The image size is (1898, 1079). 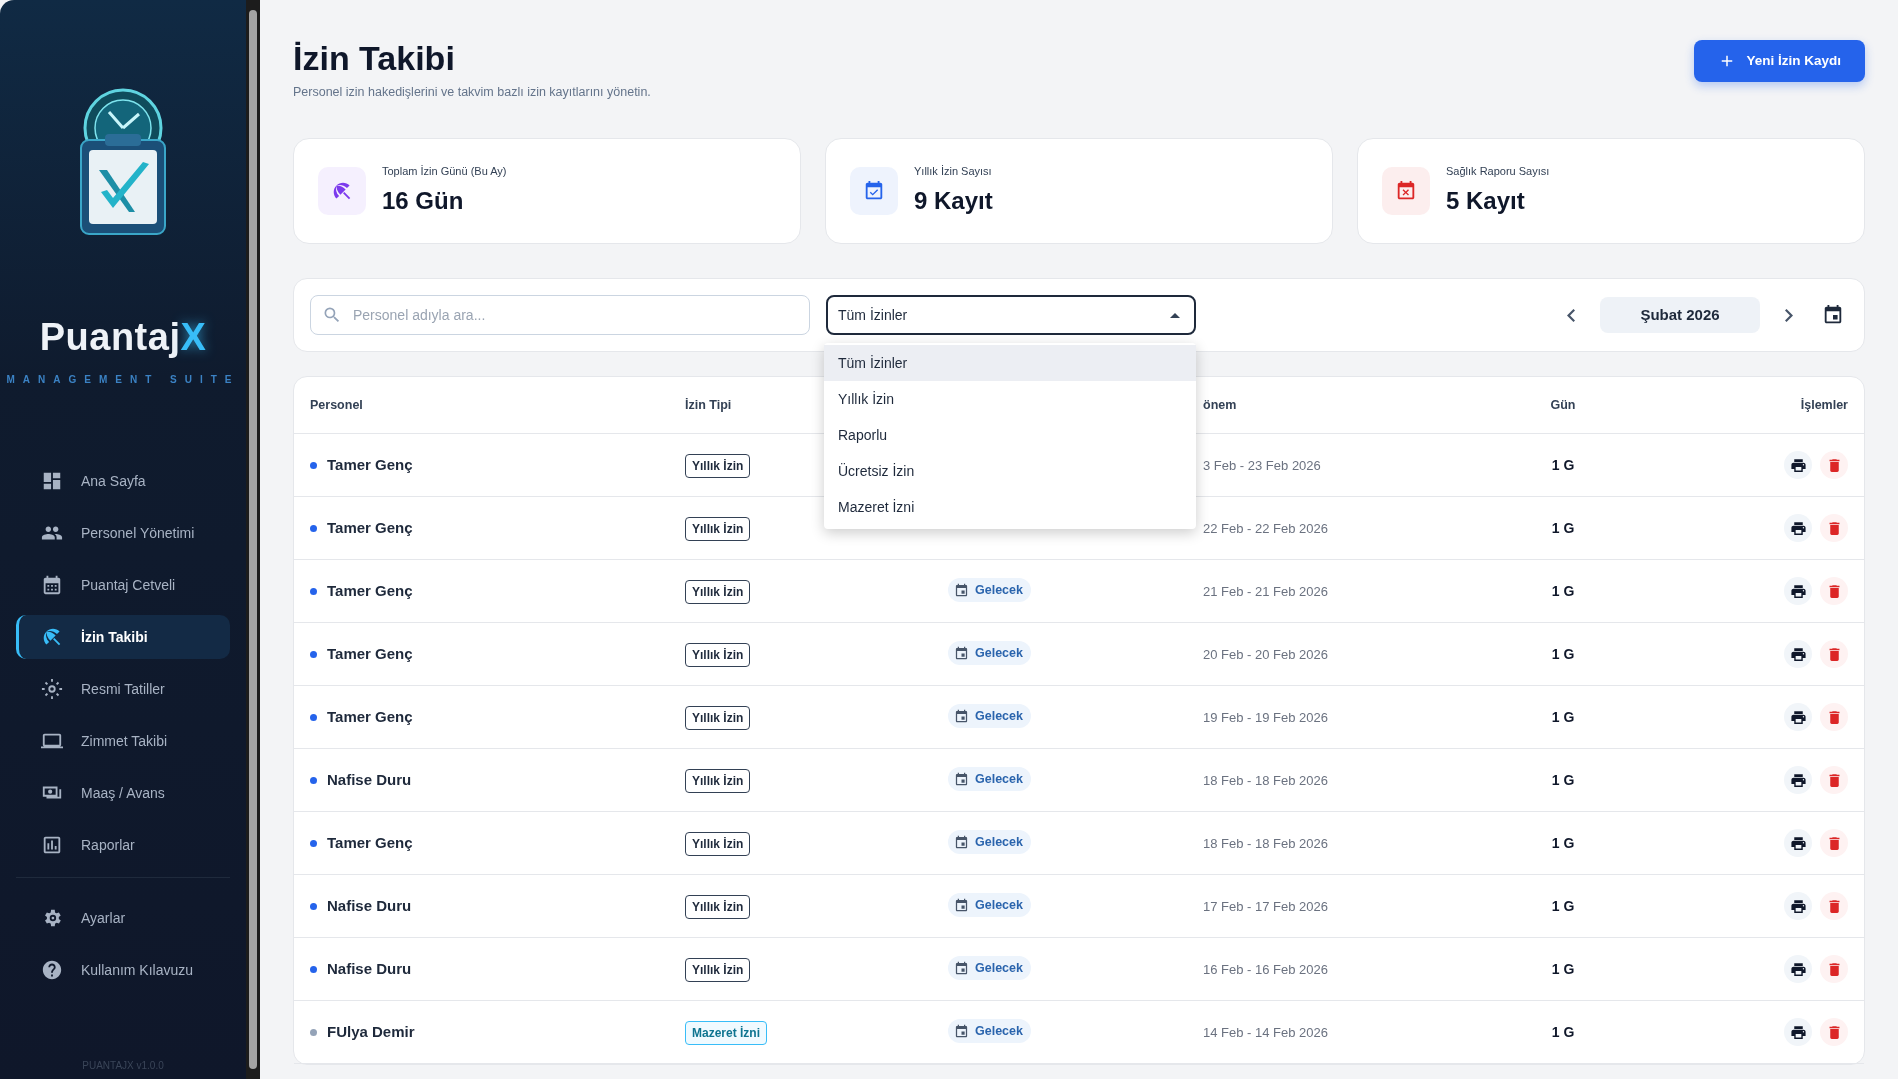 I want to click on column-header: İşlemler, so click(x=1824, y=404).